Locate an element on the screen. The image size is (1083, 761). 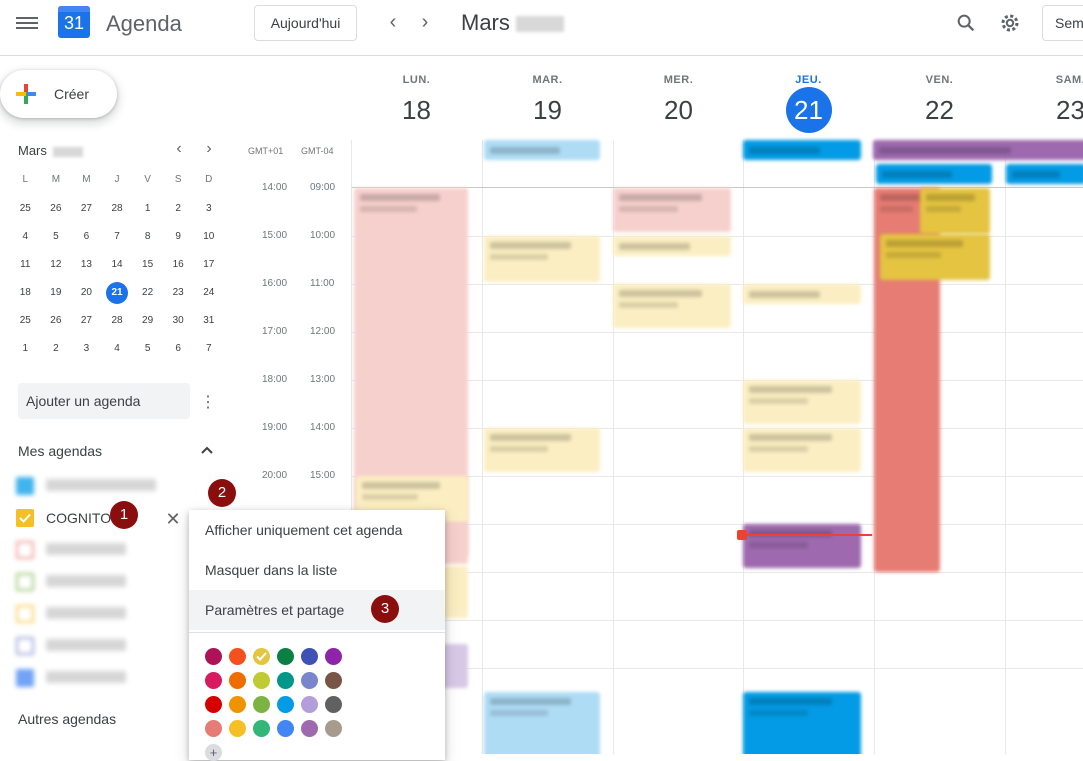
day-header: MER. 20 is located at coordinates (678, 98).